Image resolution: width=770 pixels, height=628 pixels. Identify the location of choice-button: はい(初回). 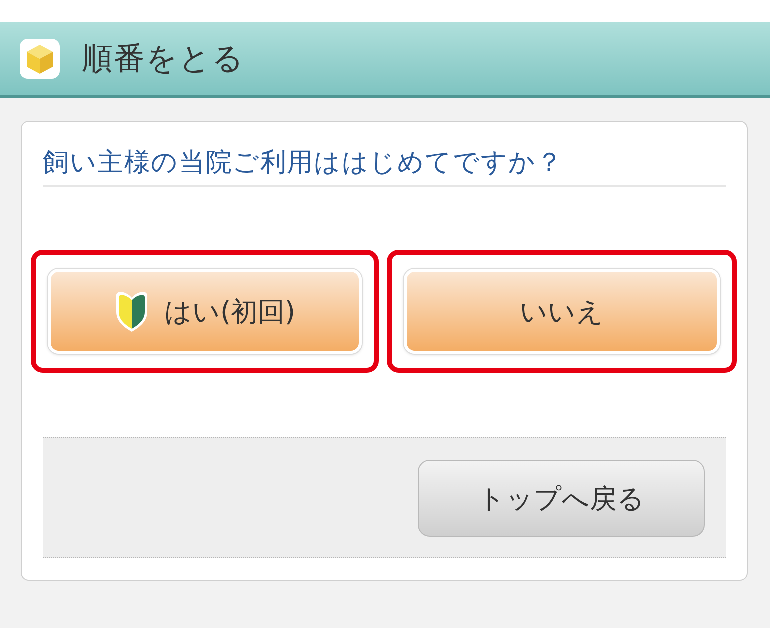
(205, 311).